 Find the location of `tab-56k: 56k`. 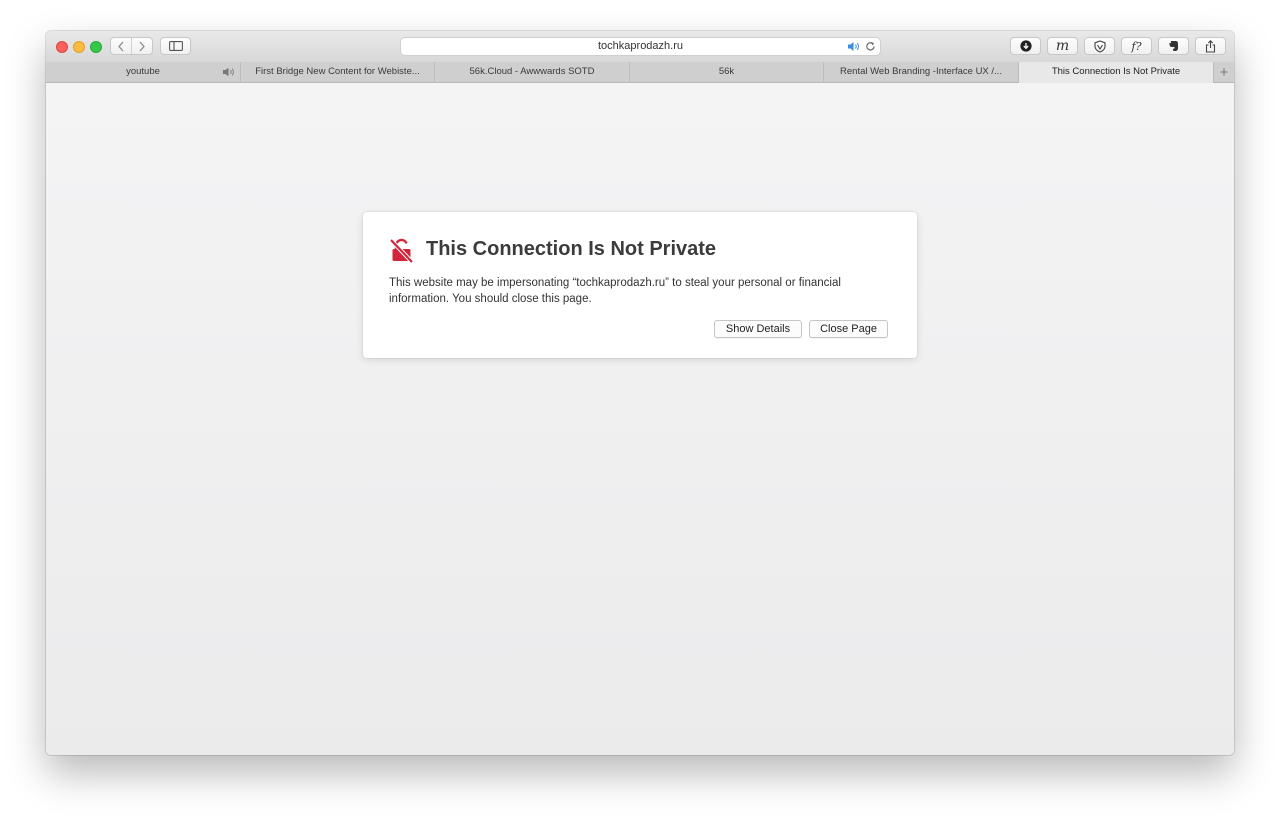

tab-56k: 56k is located at coordinates (727, 72).